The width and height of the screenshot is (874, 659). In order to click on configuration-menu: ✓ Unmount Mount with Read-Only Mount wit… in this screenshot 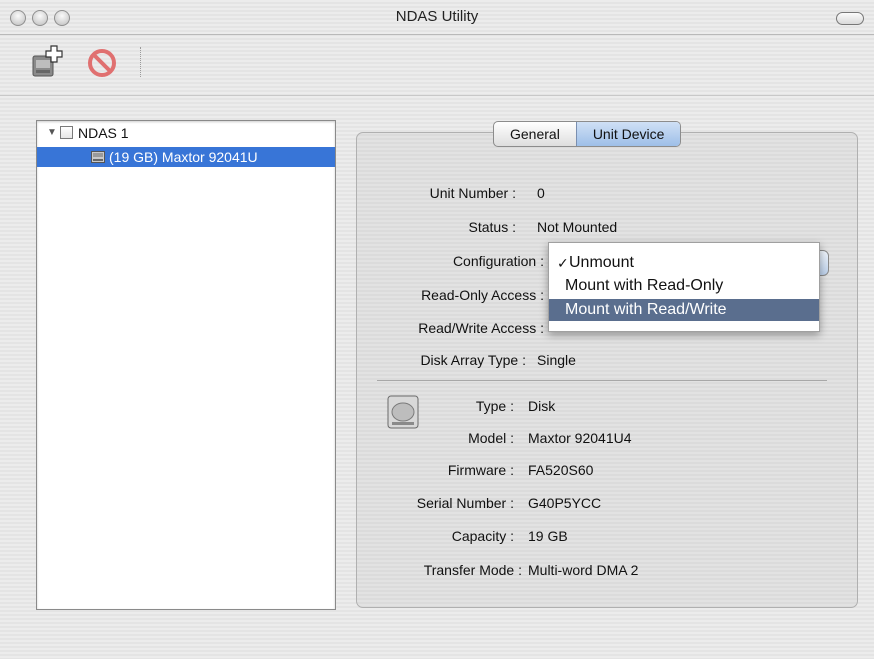, I will do `click(684, 287)`.